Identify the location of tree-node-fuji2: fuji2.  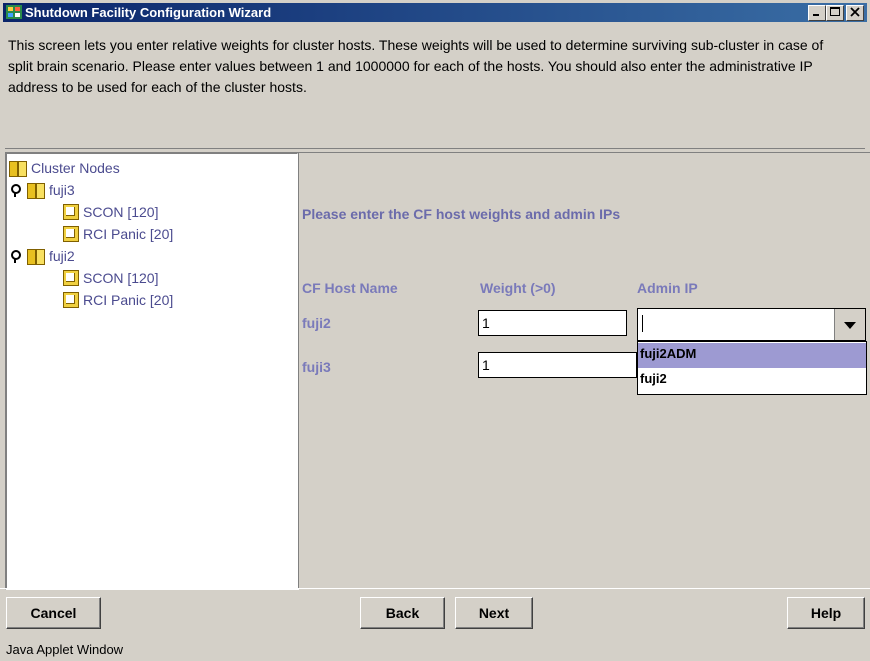
(42, 256).